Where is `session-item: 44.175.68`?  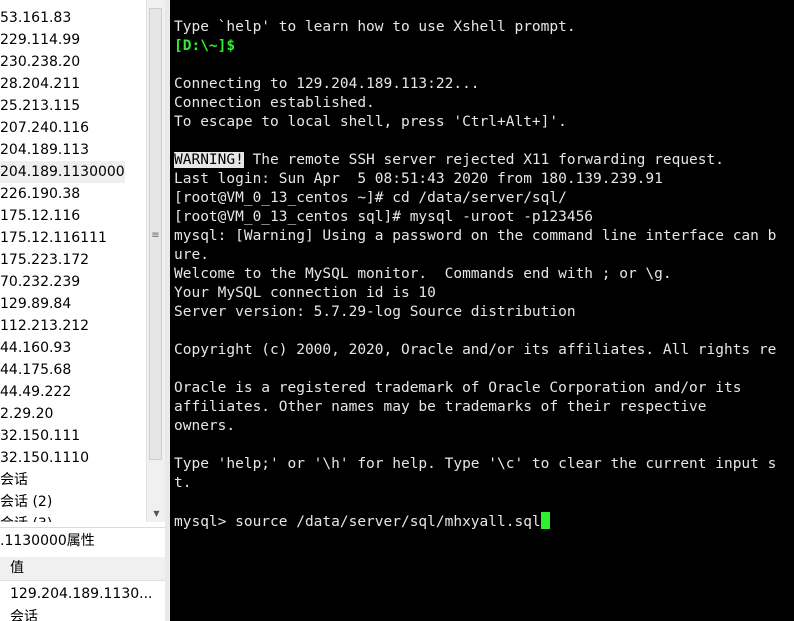 session-item: 44.175.68 is located at coordinates (73, 370).